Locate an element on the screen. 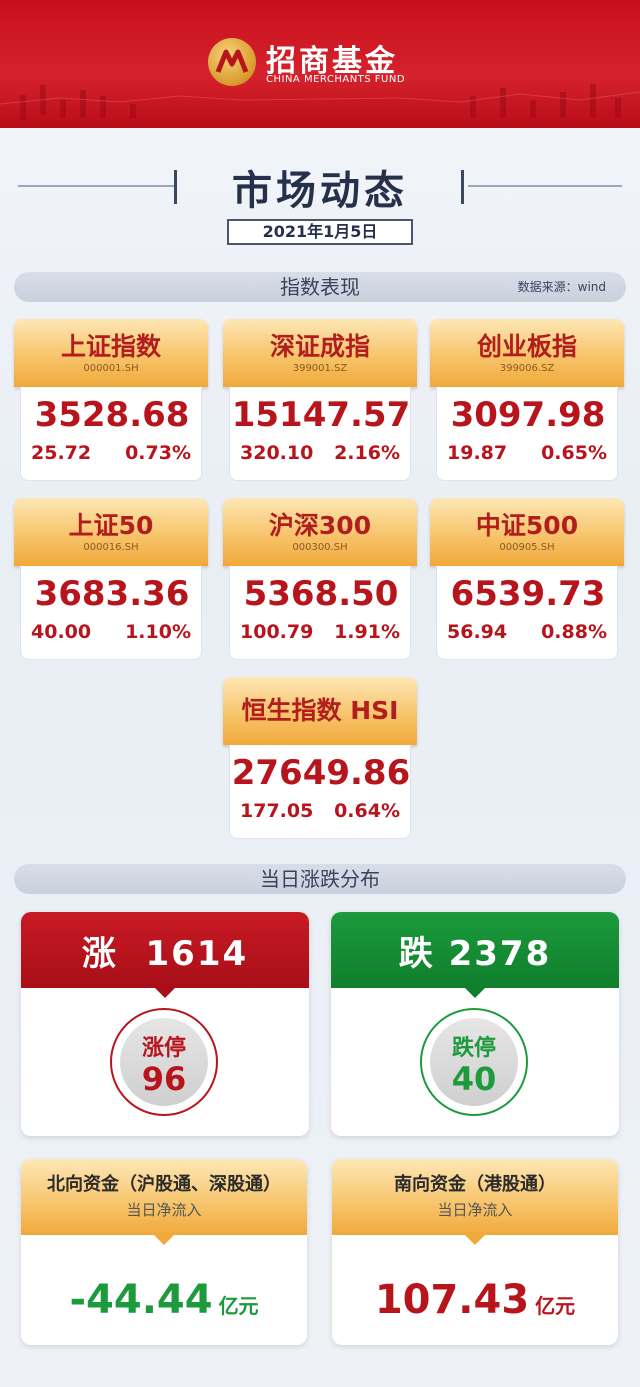  northbound-flow-panel: 北向资金（沪股通、深股通） 当日净流入 -44.44 亿元 is located at coordinates (164, 1252).